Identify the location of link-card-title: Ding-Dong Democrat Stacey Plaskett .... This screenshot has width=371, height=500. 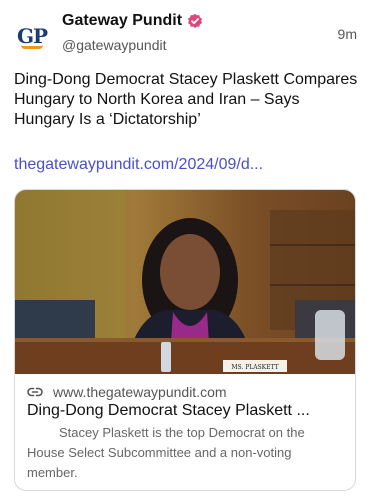
(187, 411).